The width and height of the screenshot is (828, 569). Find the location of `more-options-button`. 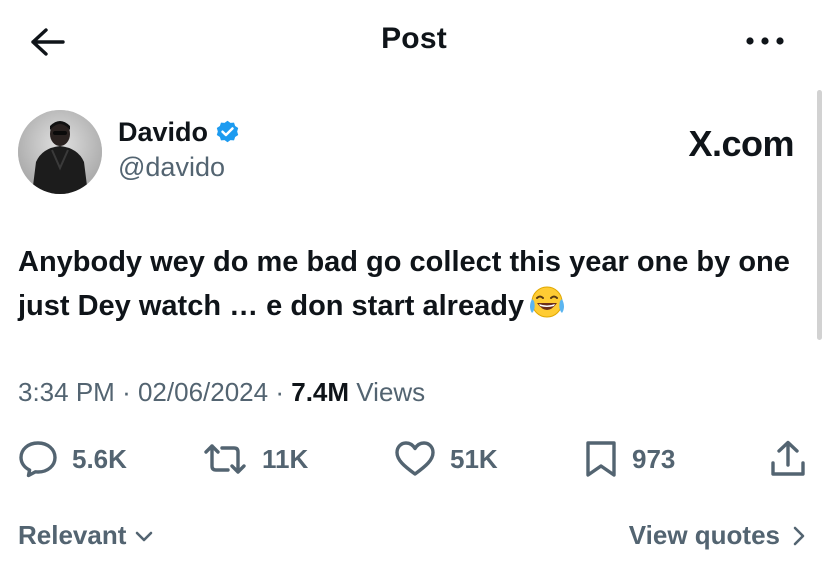

more-options-button is located at coordinates (765, 41).